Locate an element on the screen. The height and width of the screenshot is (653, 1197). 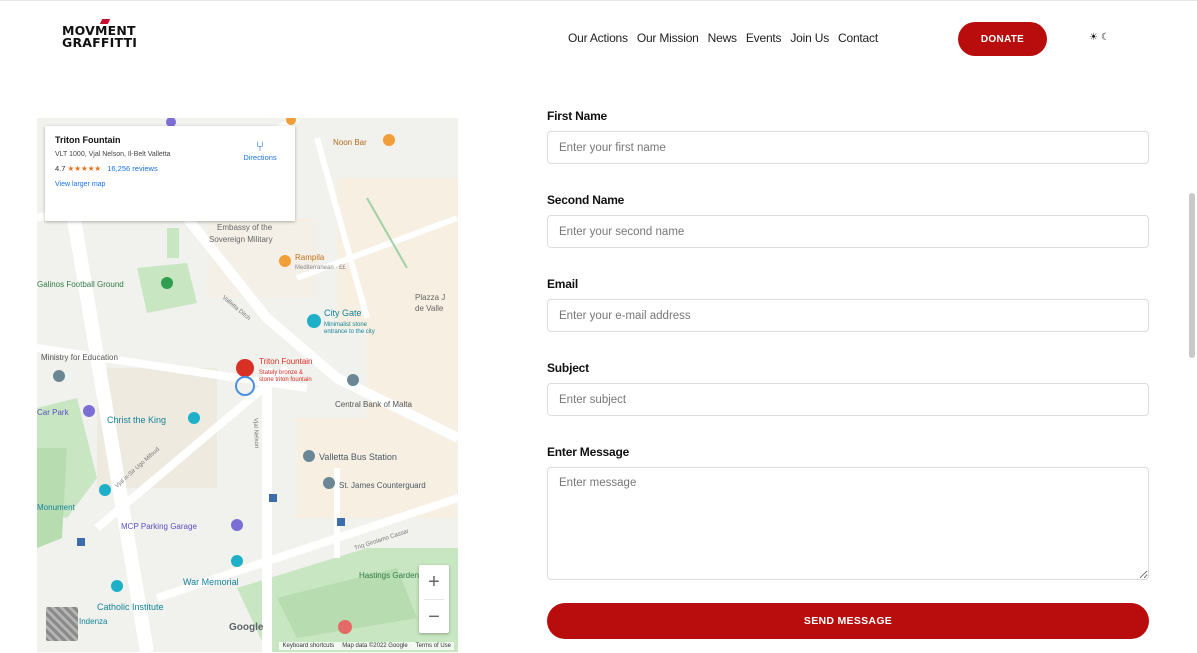
zoom-controls: + − is located at coordinates (434, 599).